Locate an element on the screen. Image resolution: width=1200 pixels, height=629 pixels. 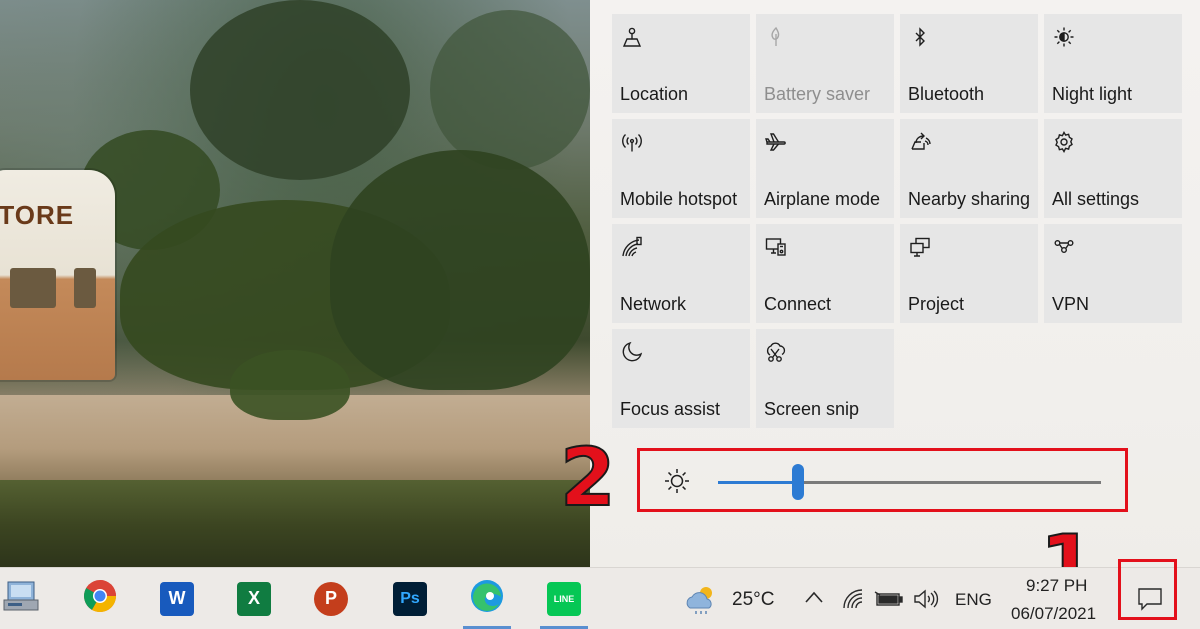
taskbar-app-word: W is located at coordinates (177, 598).